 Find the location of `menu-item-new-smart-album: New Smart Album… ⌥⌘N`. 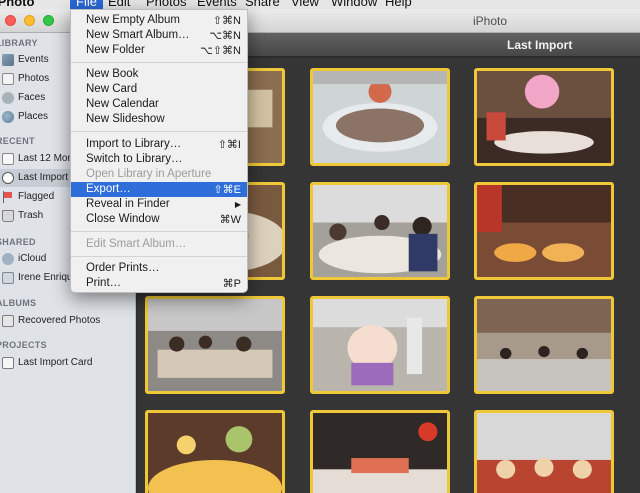

menu-item-new-smart-album: New Smart Album… ⌥⌘N is located at coordinates (159, 35).